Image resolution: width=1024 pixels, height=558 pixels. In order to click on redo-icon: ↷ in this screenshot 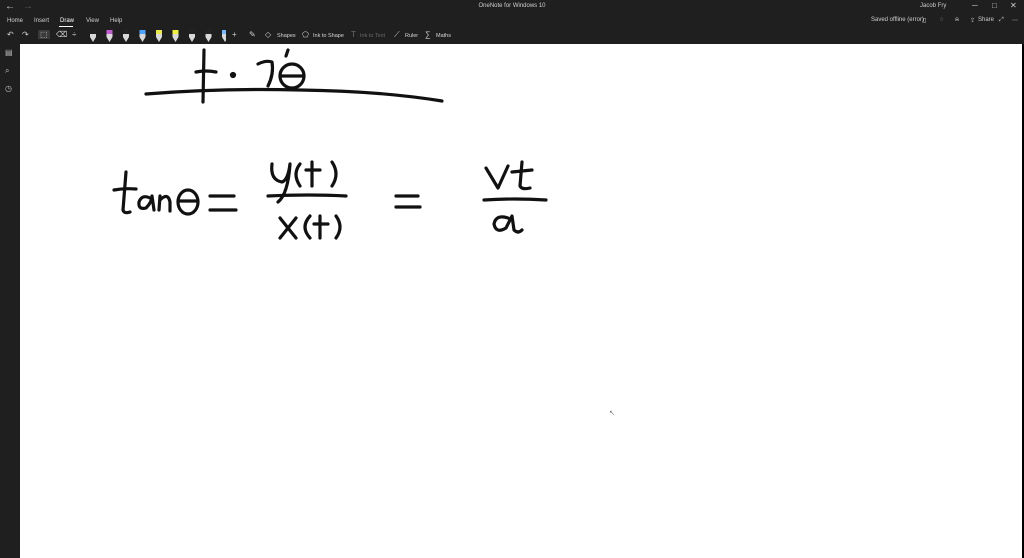, I will do `click(25, 34)`.